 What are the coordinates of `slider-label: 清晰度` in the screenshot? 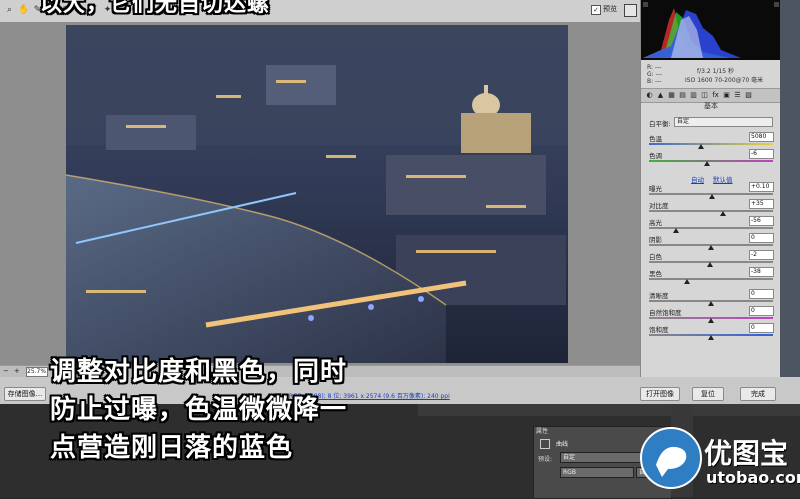 It's located at (659, 296).